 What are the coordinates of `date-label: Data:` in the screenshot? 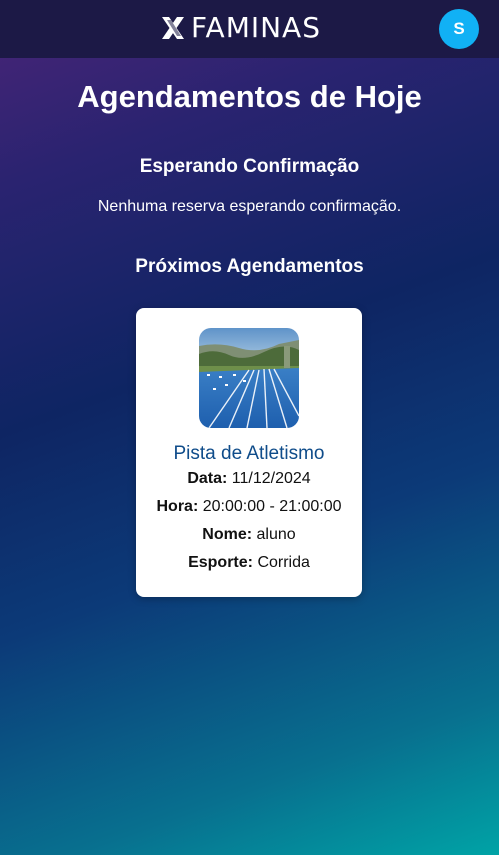 It's located at (207, 478).